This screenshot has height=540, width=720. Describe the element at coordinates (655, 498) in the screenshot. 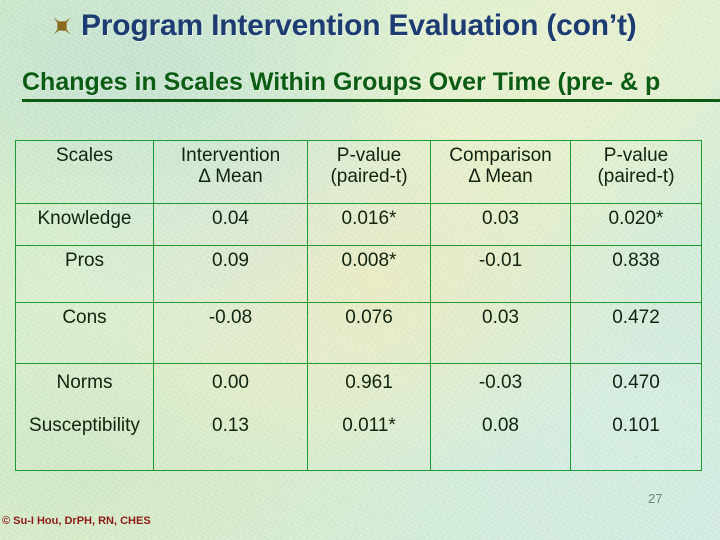

I see `page-number: 27` at that location.